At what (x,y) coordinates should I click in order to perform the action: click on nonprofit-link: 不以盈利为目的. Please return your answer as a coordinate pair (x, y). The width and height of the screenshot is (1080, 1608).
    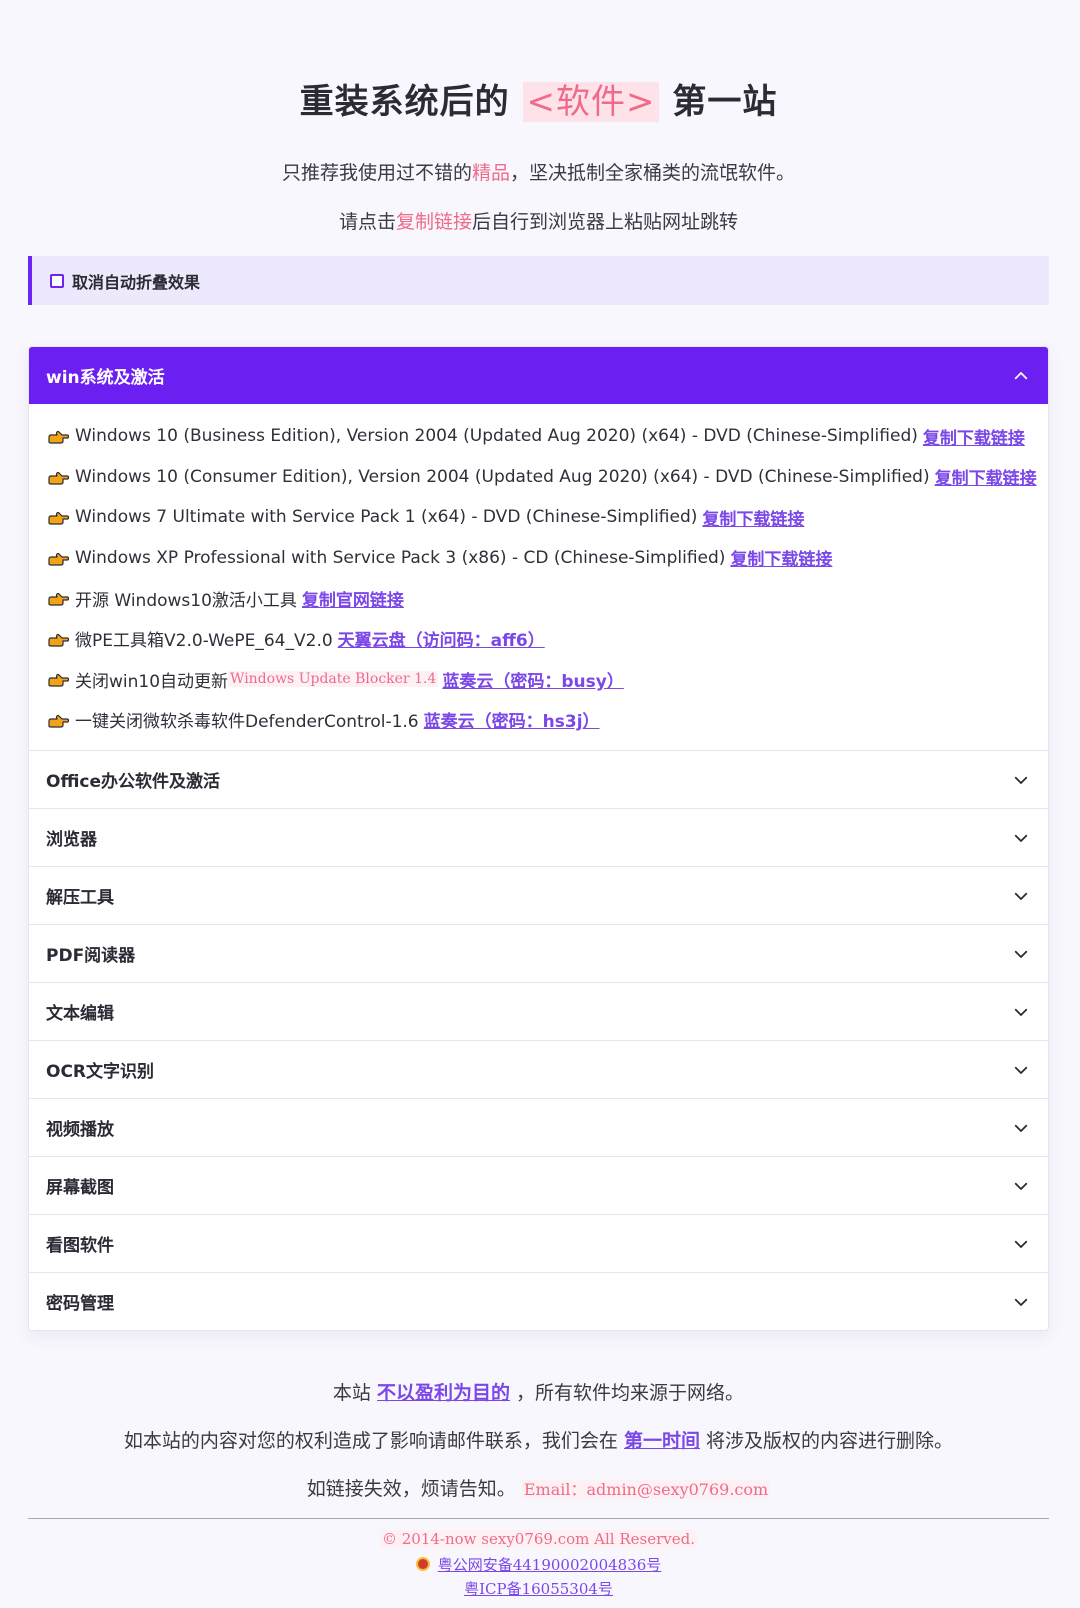
    Looking at the image, I should click on (443, 1393).